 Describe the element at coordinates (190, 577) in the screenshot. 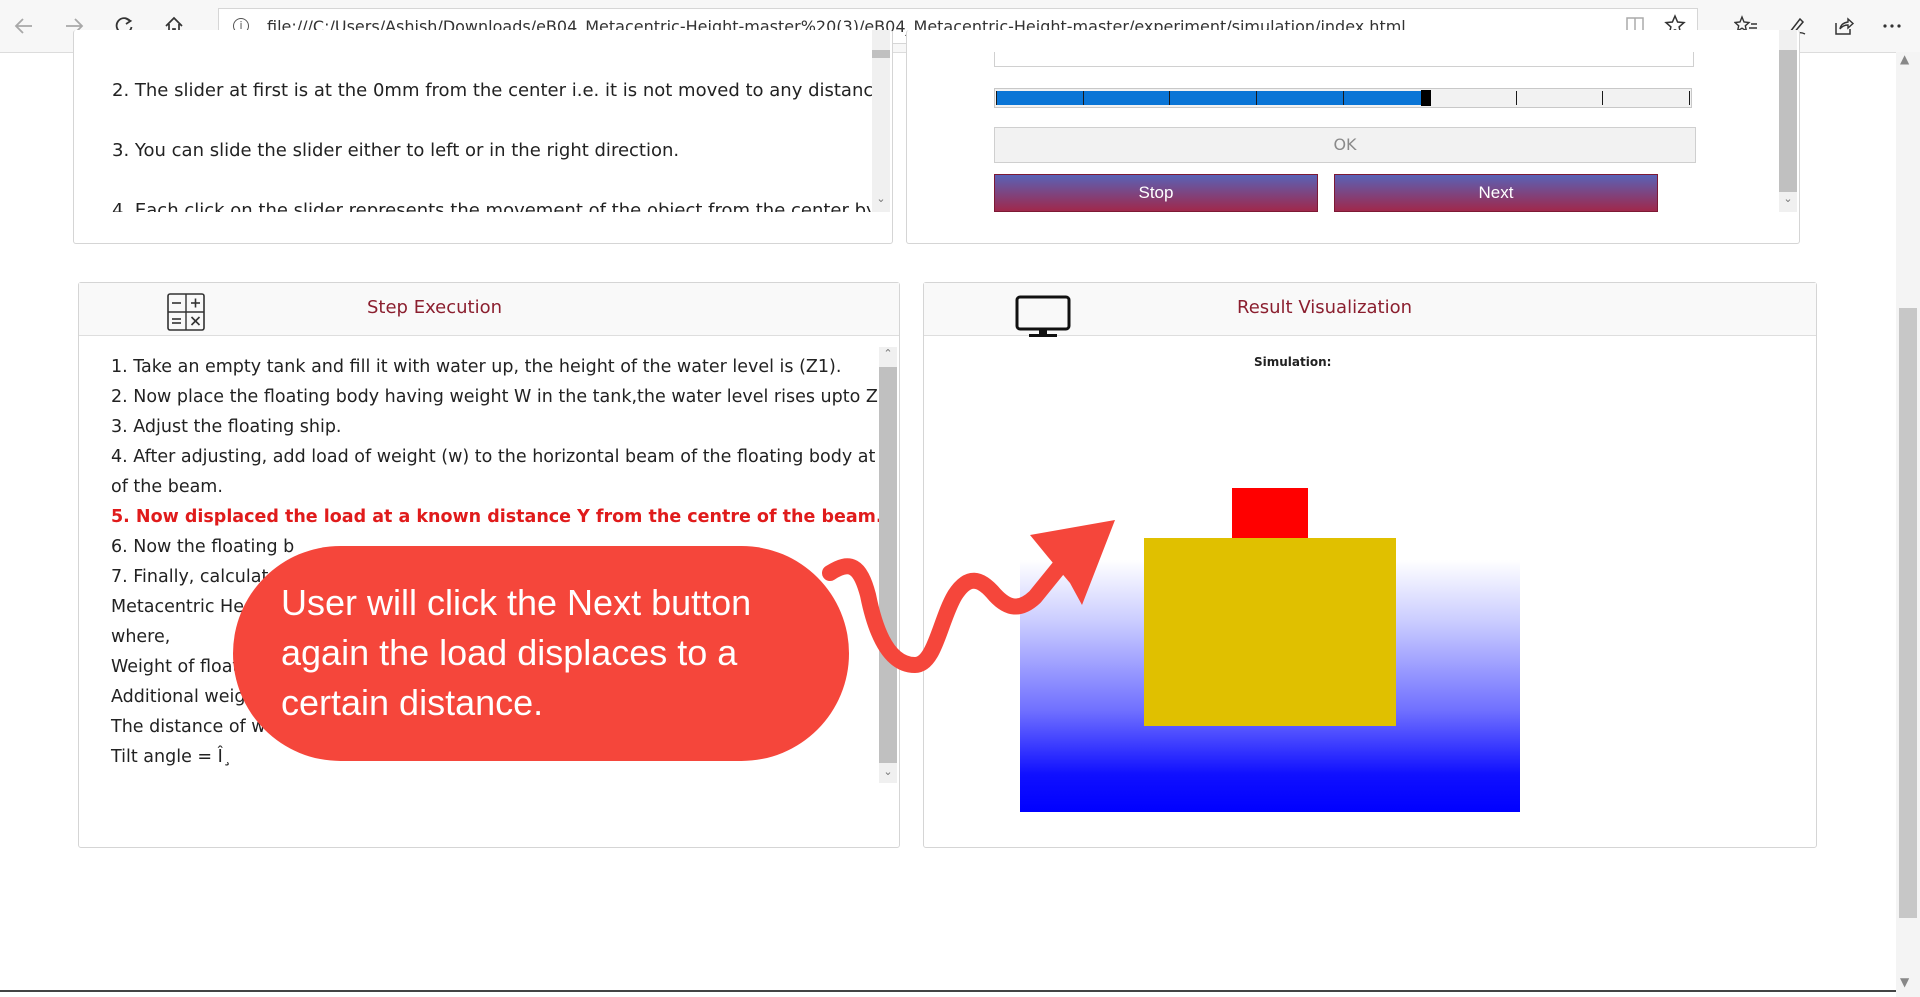

I see `step-line: 7. Finally, calculat` at that location.